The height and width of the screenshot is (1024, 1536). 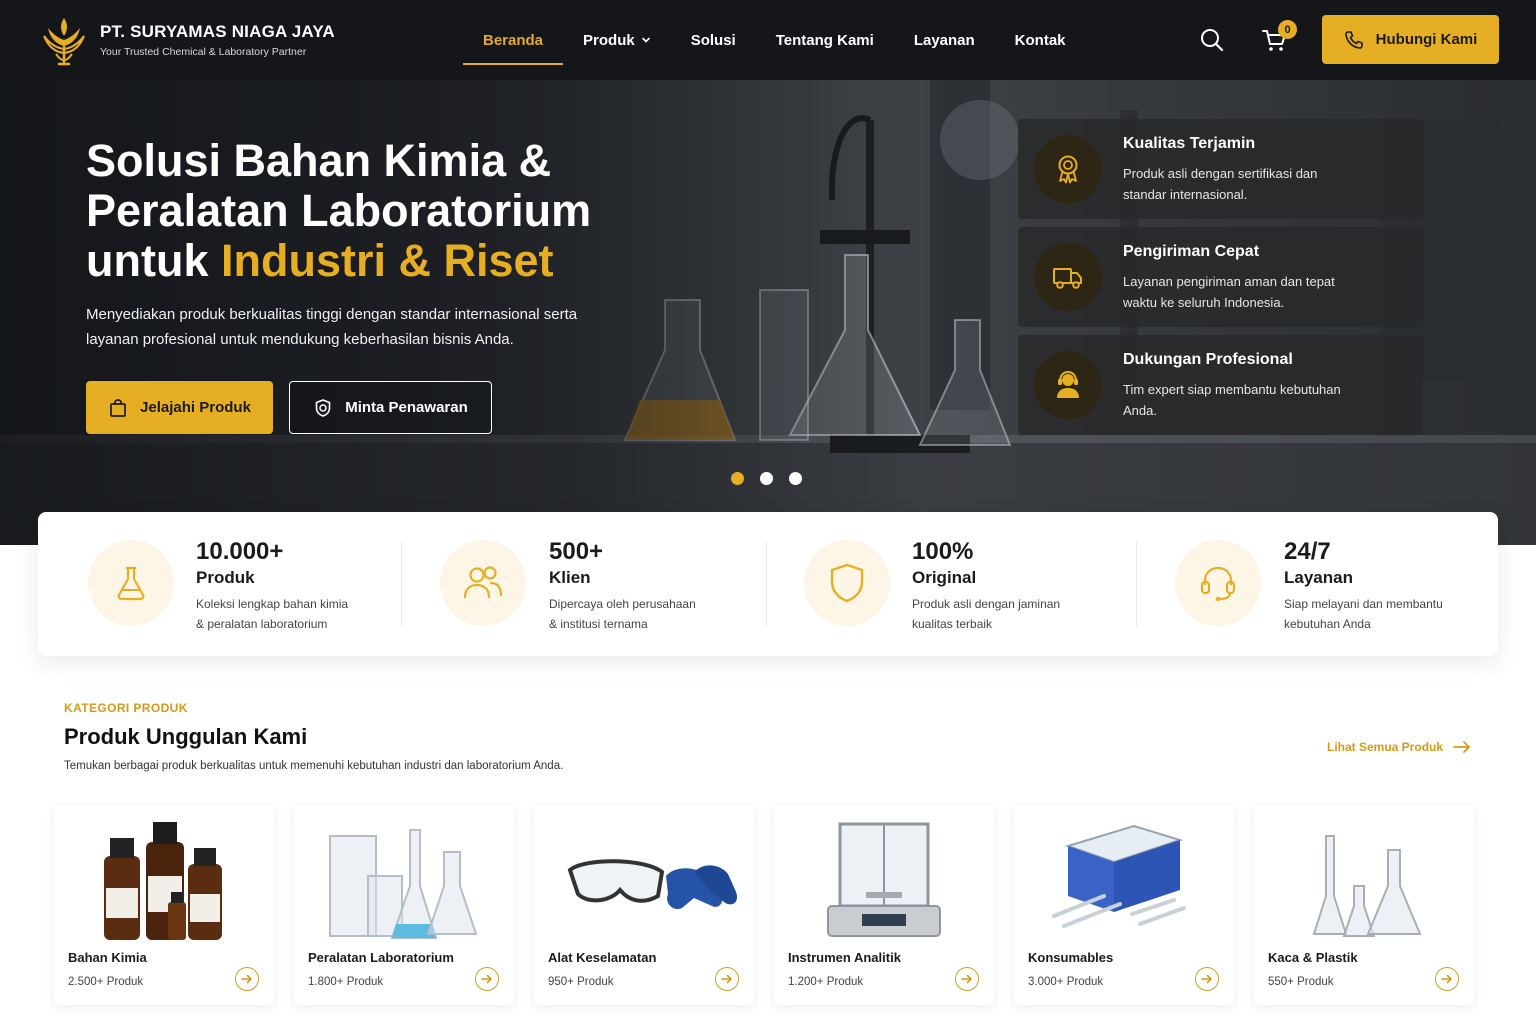 What do you see at coordinates (319, 160) in the screenshot?
I see `hero-title-line1: Solusi Bahan Kimia &` at bounding box center [319, 160].